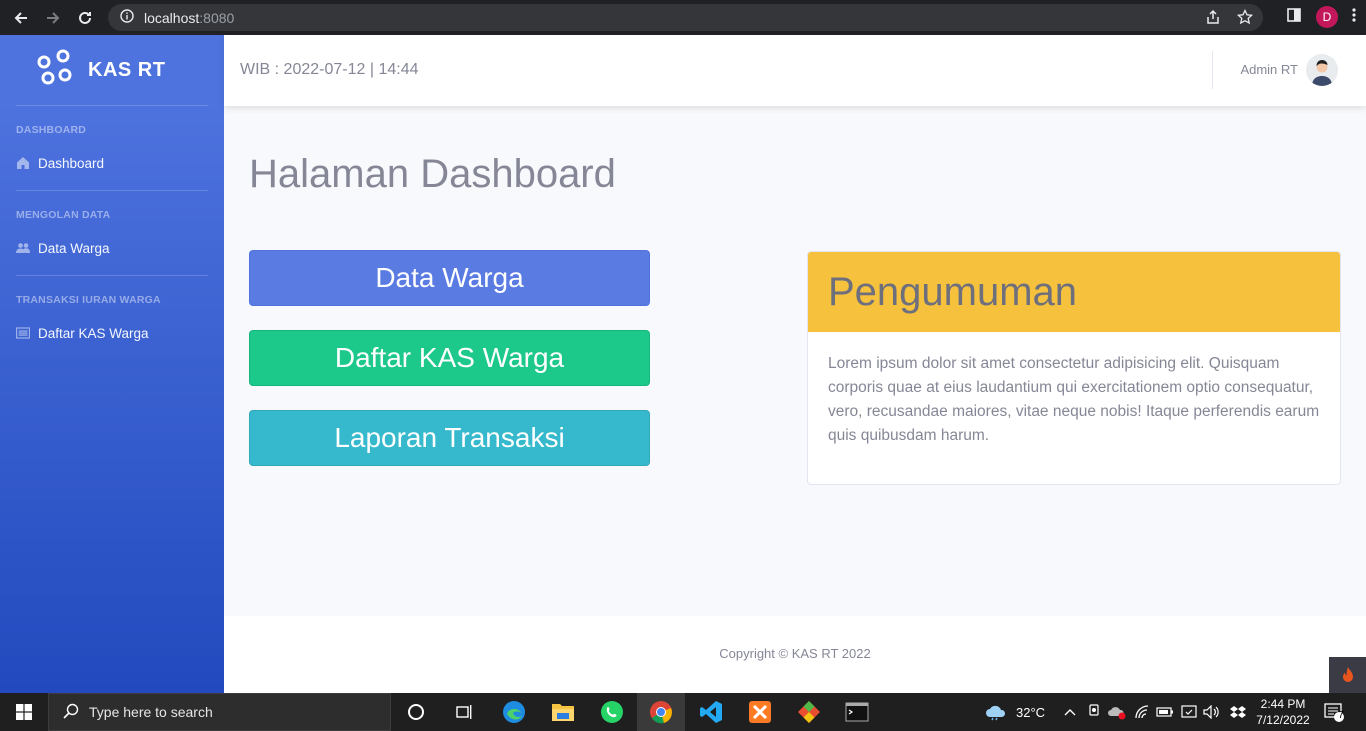 Image resolution: width=1366 pixels, height=731 pixels. Describe the element at coordinates (1014, 712) in the screenshot. I see `weather-widget: 32°C` at that location.